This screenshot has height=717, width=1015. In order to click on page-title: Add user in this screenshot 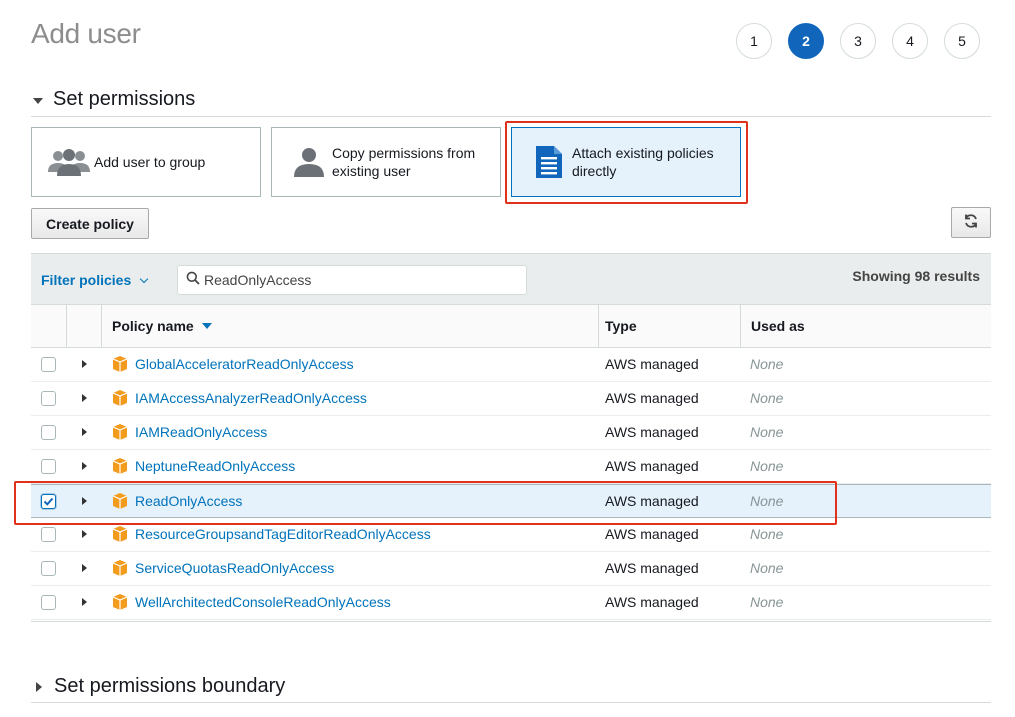, I will do `click(86, 33)`.